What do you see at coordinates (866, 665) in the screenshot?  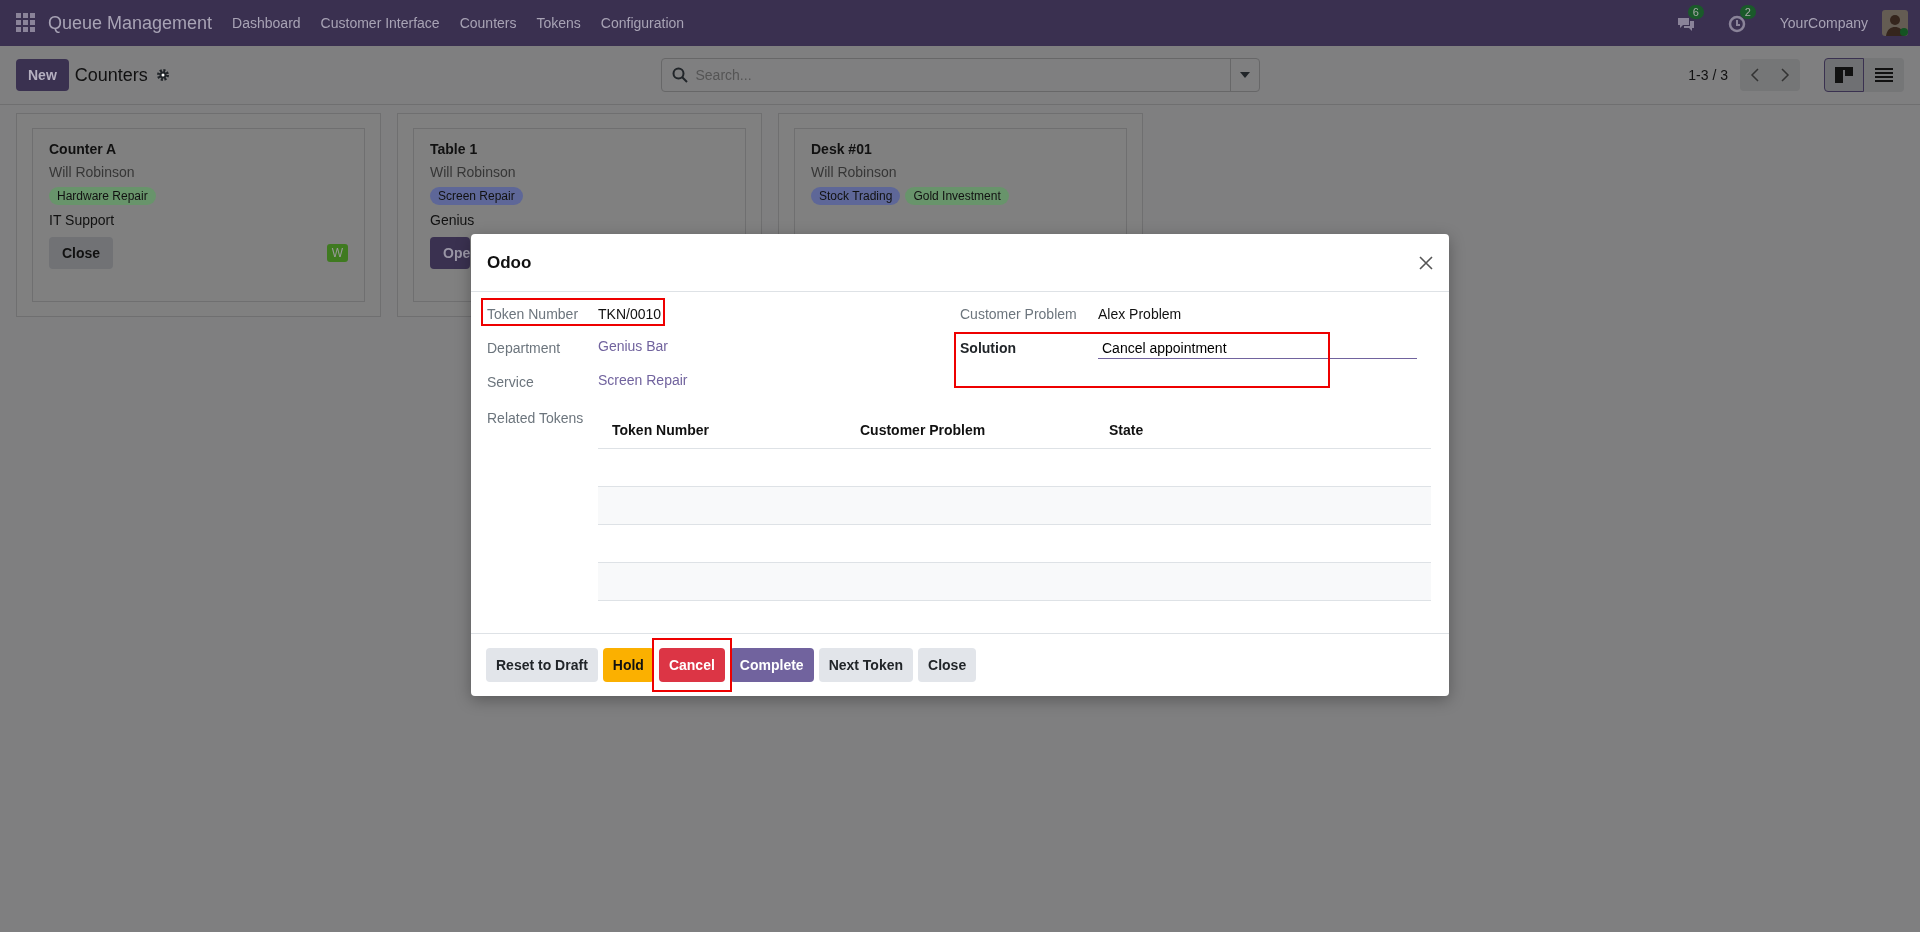 I see `dialog-button: Next Token` at bounding box center [866, 665].